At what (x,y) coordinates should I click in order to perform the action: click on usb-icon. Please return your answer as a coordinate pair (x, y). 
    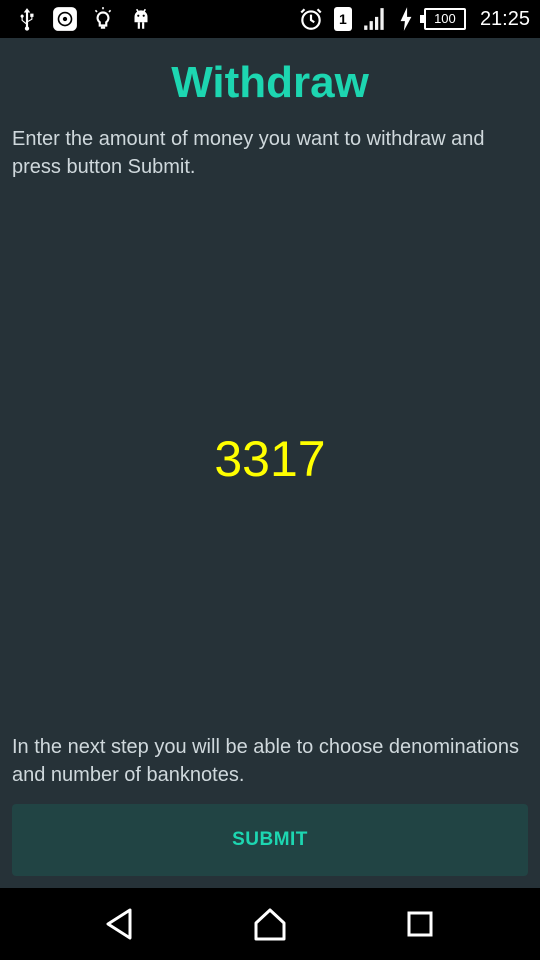
    Looking at the image, I should click on (27, 19).